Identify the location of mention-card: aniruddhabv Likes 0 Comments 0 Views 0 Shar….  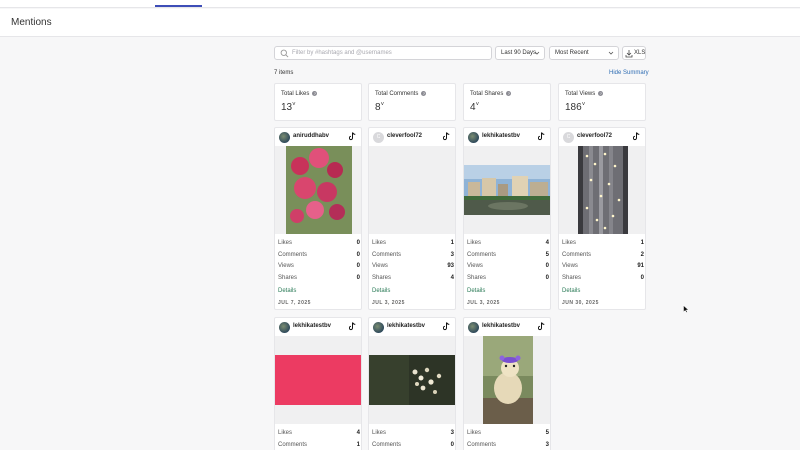
(318, 218).